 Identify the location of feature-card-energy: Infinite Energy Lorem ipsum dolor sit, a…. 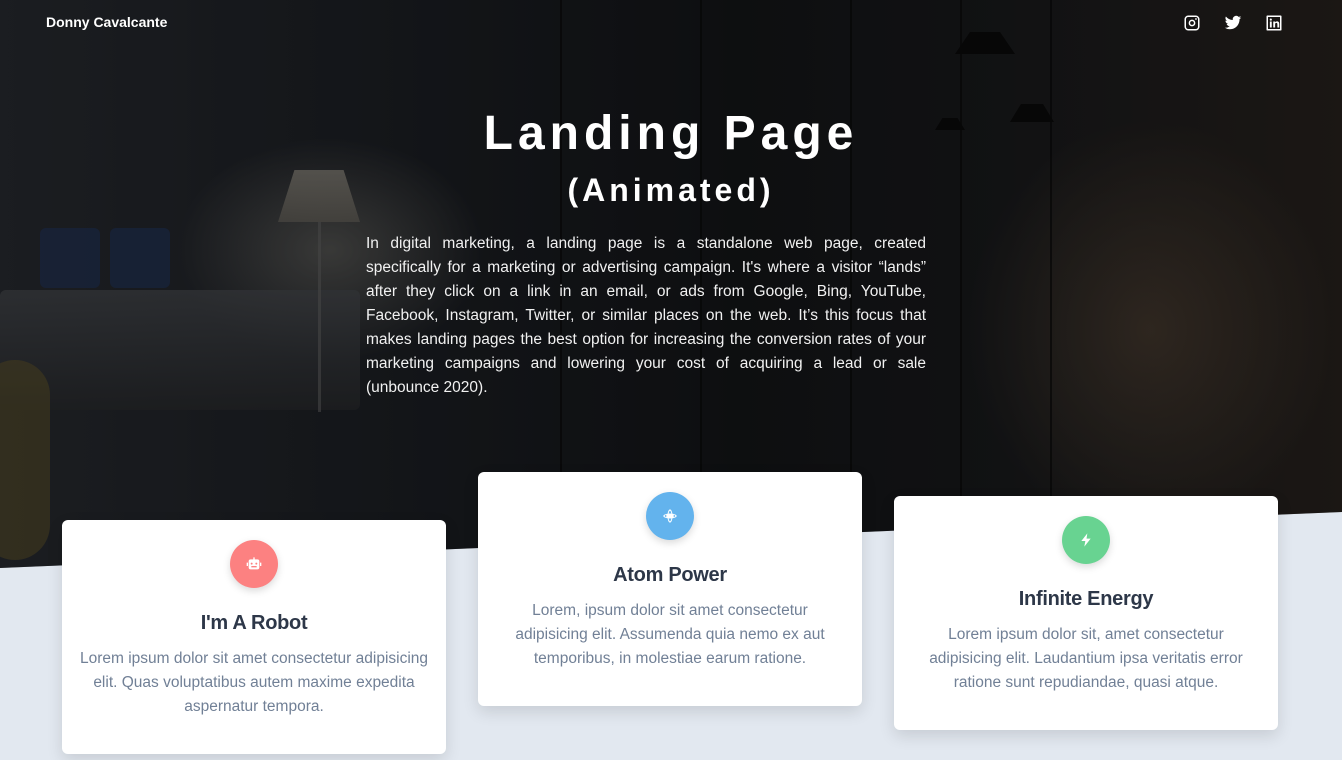
(1086, 613).